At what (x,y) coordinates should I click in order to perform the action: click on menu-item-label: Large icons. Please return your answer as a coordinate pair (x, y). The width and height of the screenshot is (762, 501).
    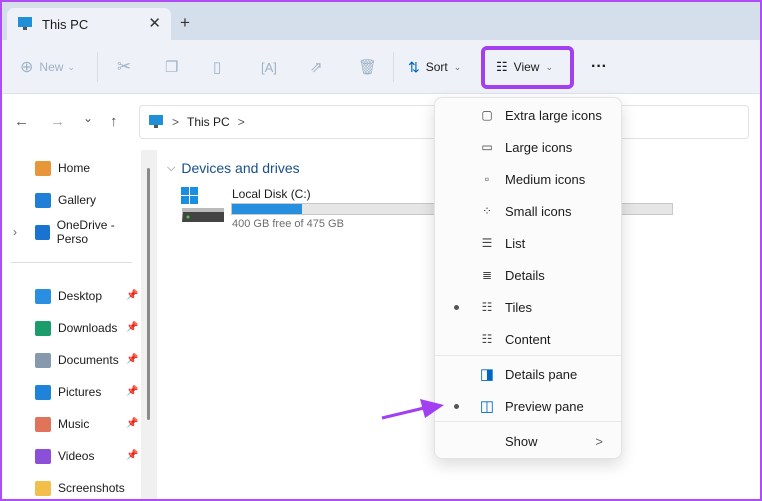
    Looking at the image, I should click on (539, 147).